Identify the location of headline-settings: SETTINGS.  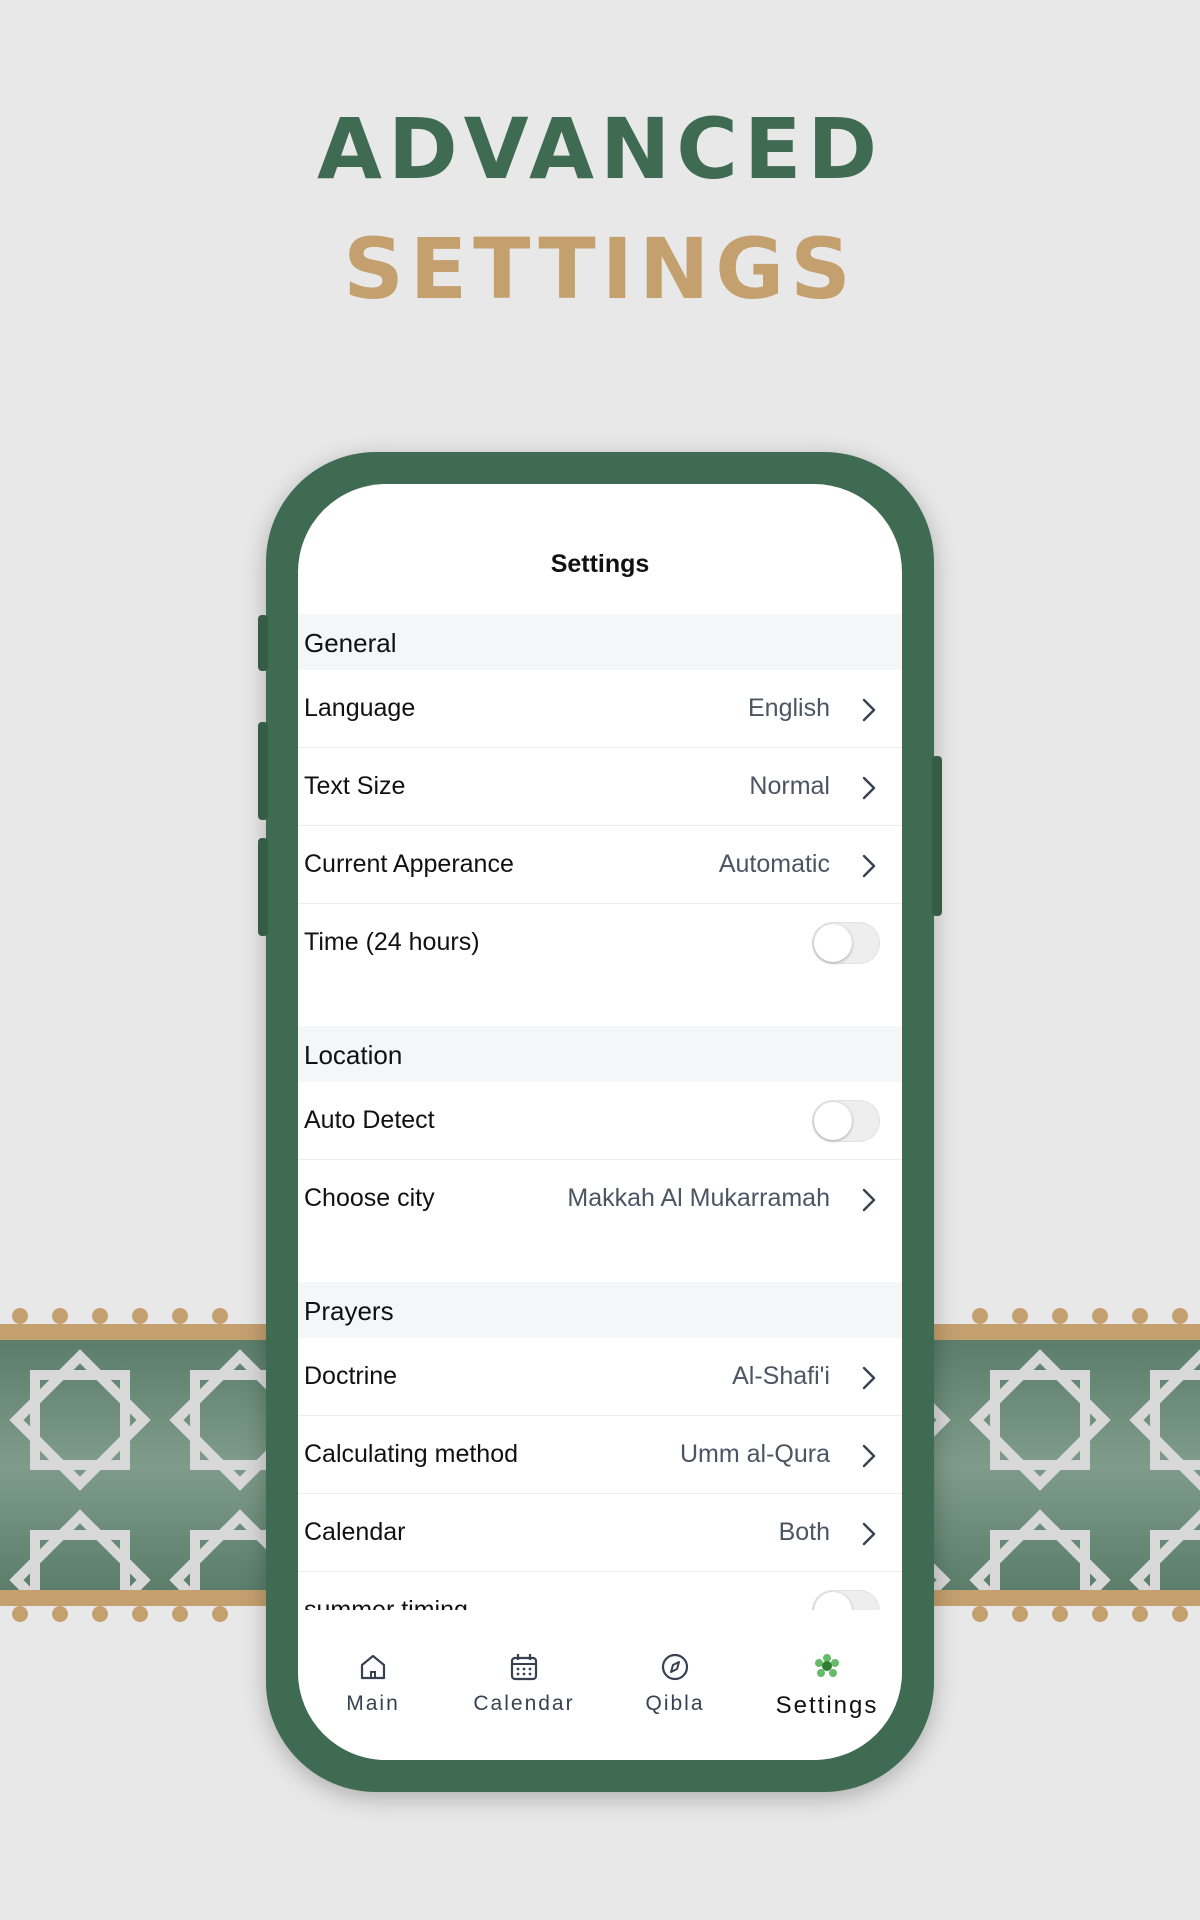
(600, 269).